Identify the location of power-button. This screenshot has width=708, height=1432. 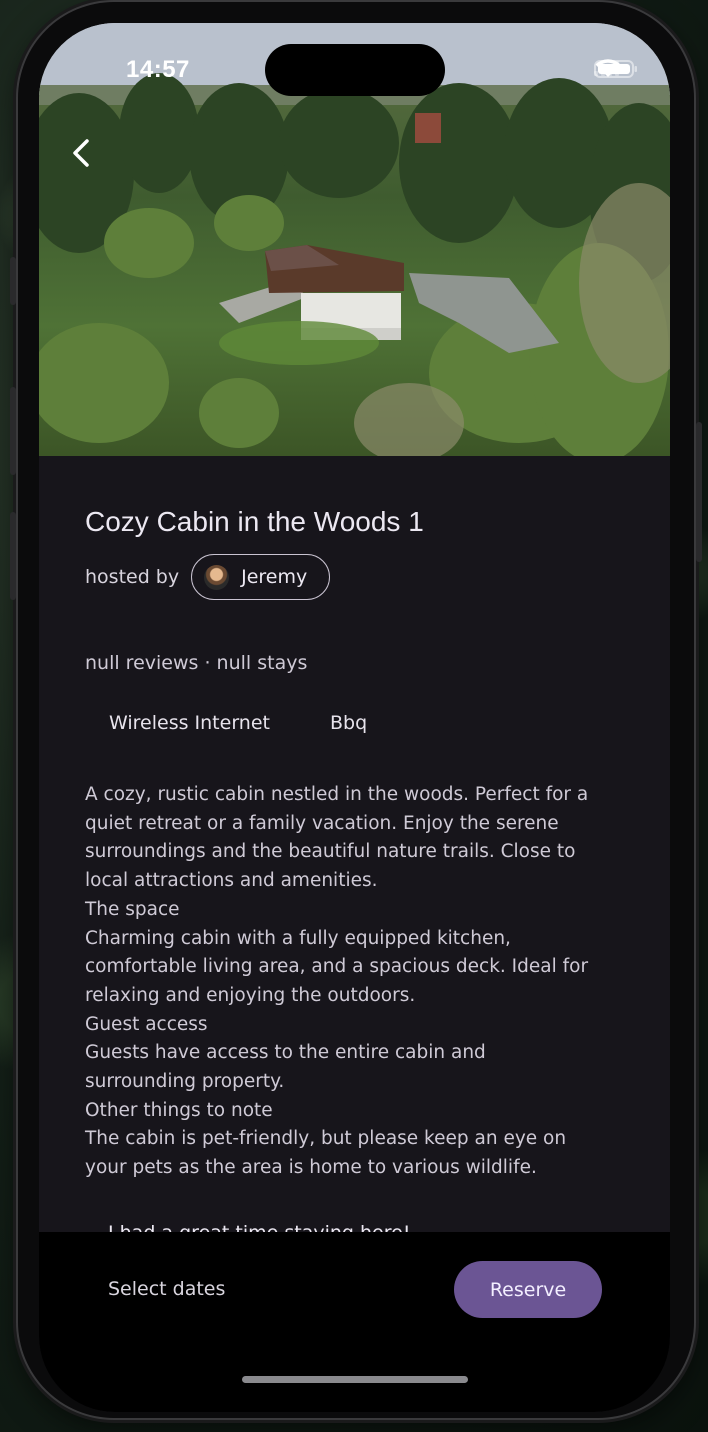
(699, 492).